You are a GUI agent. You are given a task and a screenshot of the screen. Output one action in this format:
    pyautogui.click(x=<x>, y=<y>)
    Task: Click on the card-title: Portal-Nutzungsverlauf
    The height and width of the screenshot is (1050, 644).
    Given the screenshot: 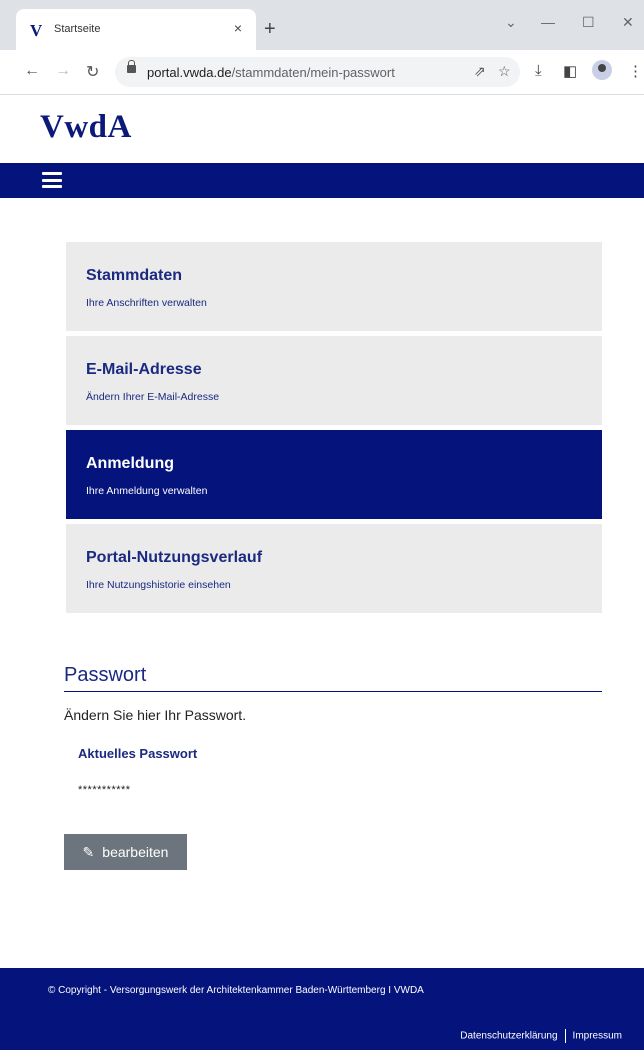 What is the action you would take?
    pyautogui.click(x=174, y=557)
    